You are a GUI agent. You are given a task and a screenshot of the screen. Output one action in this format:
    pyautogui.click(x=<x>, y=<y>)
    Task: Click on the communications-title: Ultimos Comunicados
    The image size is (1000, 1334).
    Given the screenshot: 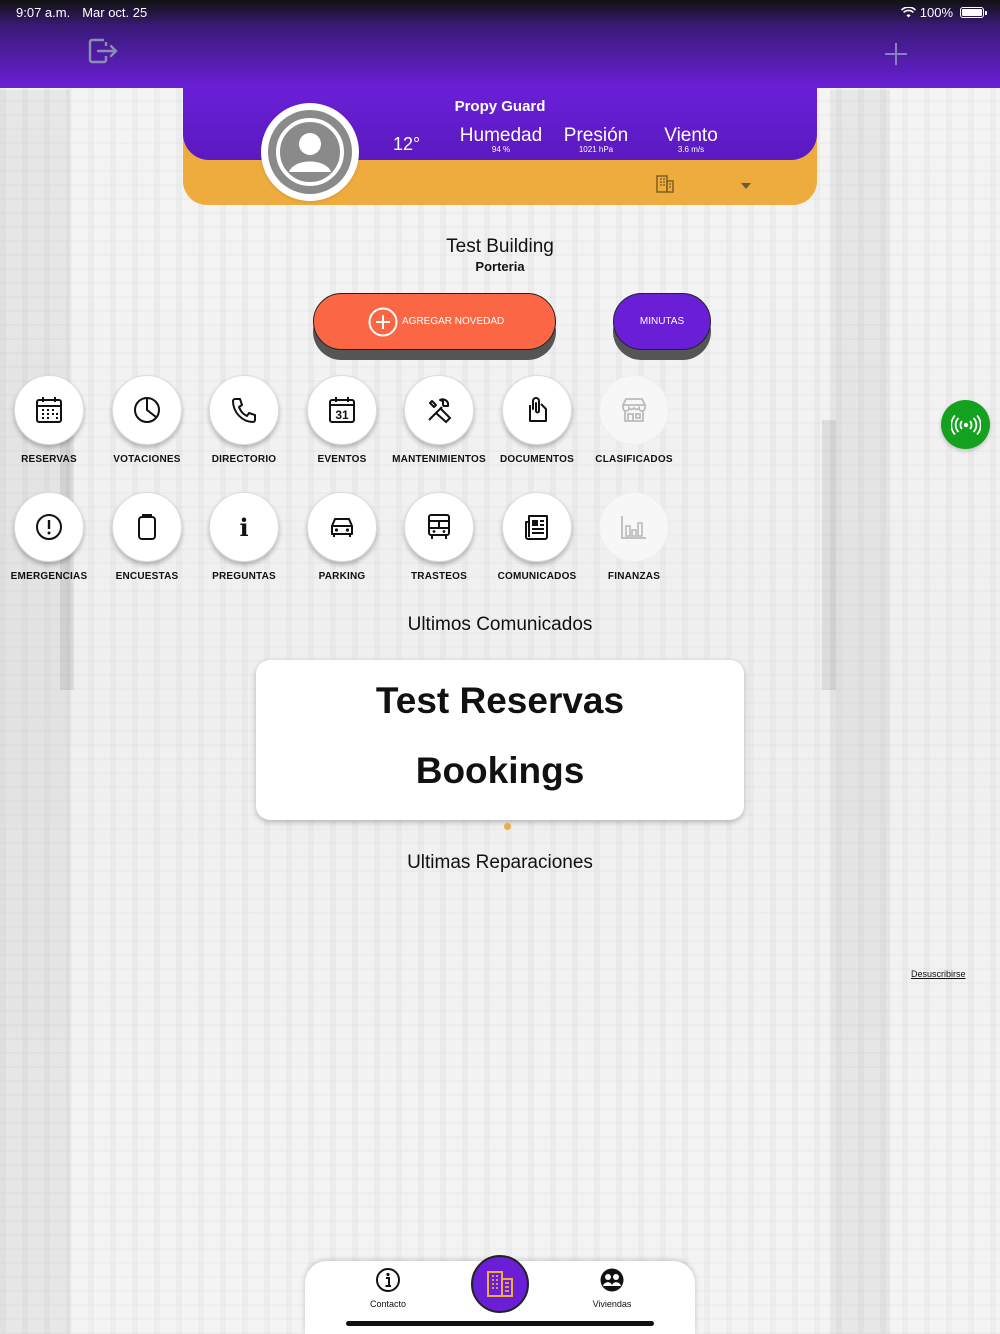 What is the action you would take?
    pyautogui.click(x=500, y=624)
    